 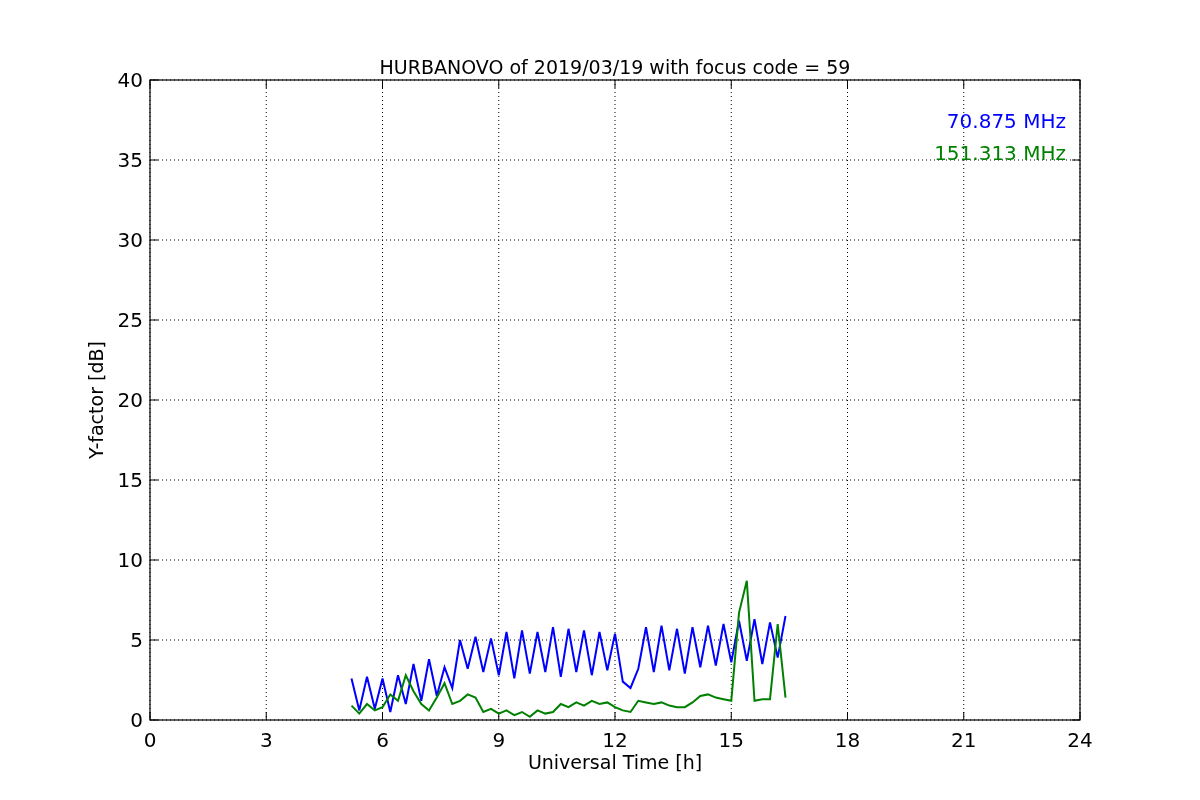 I want to click on y-tick-label: 0, so click(x=136, y=720).